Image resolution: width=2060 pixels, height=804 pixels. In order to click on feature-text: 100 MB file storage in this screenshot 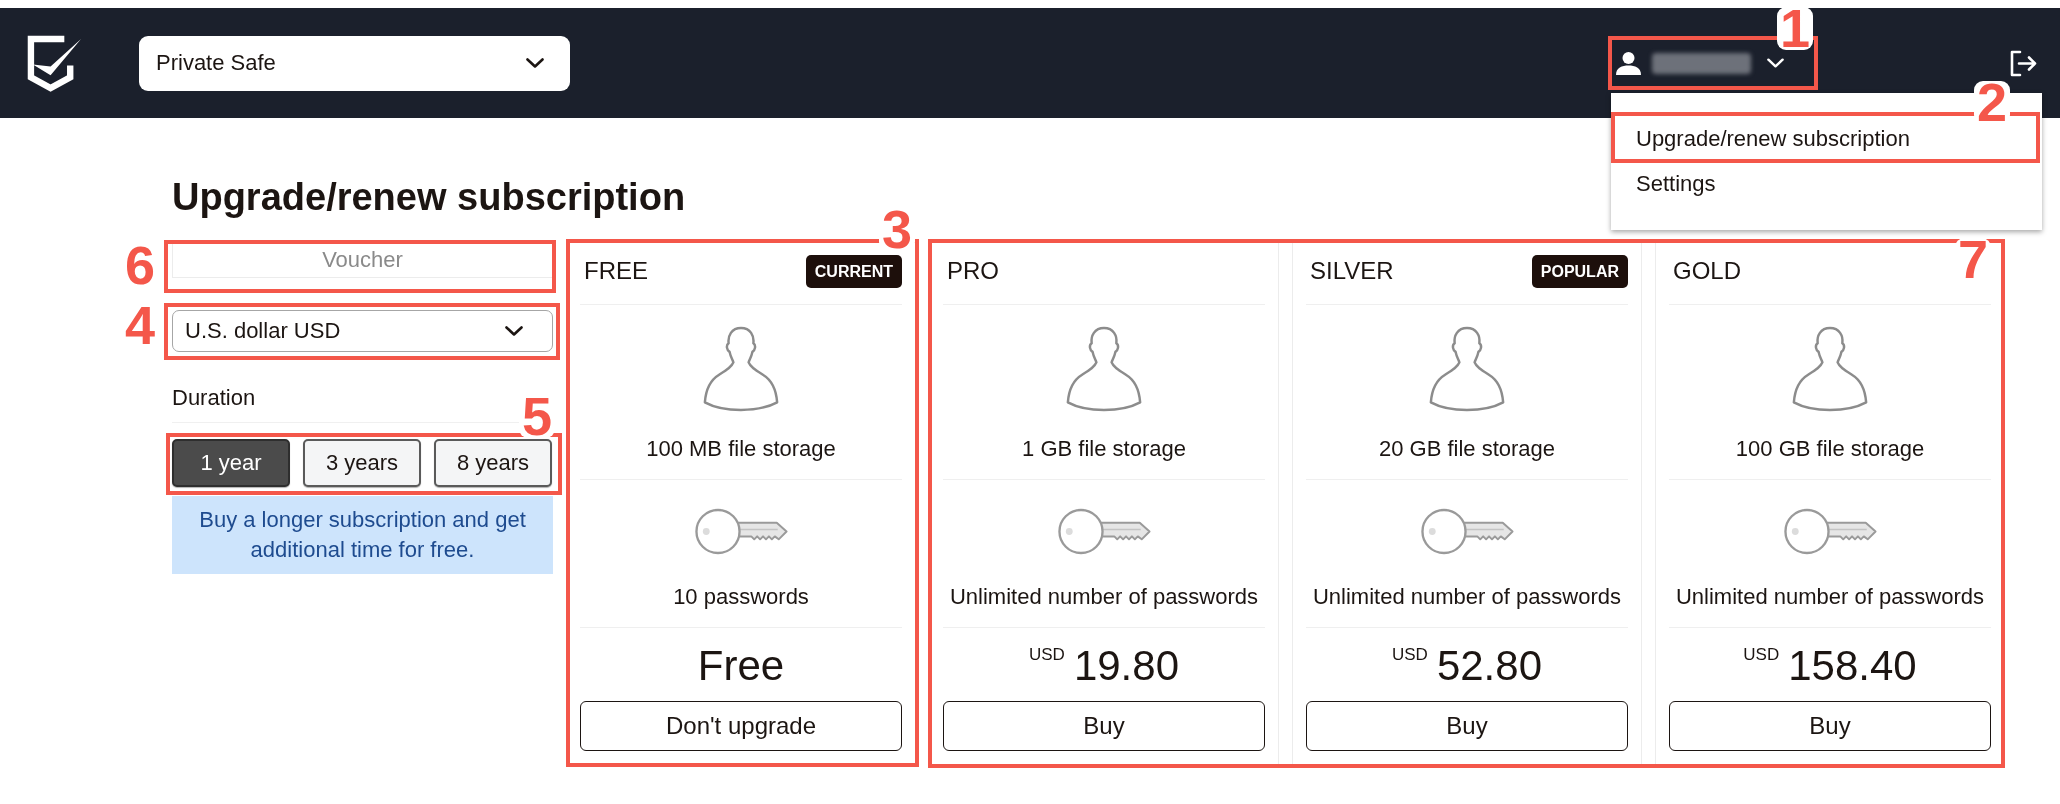, I will do `click(741, 449)`.